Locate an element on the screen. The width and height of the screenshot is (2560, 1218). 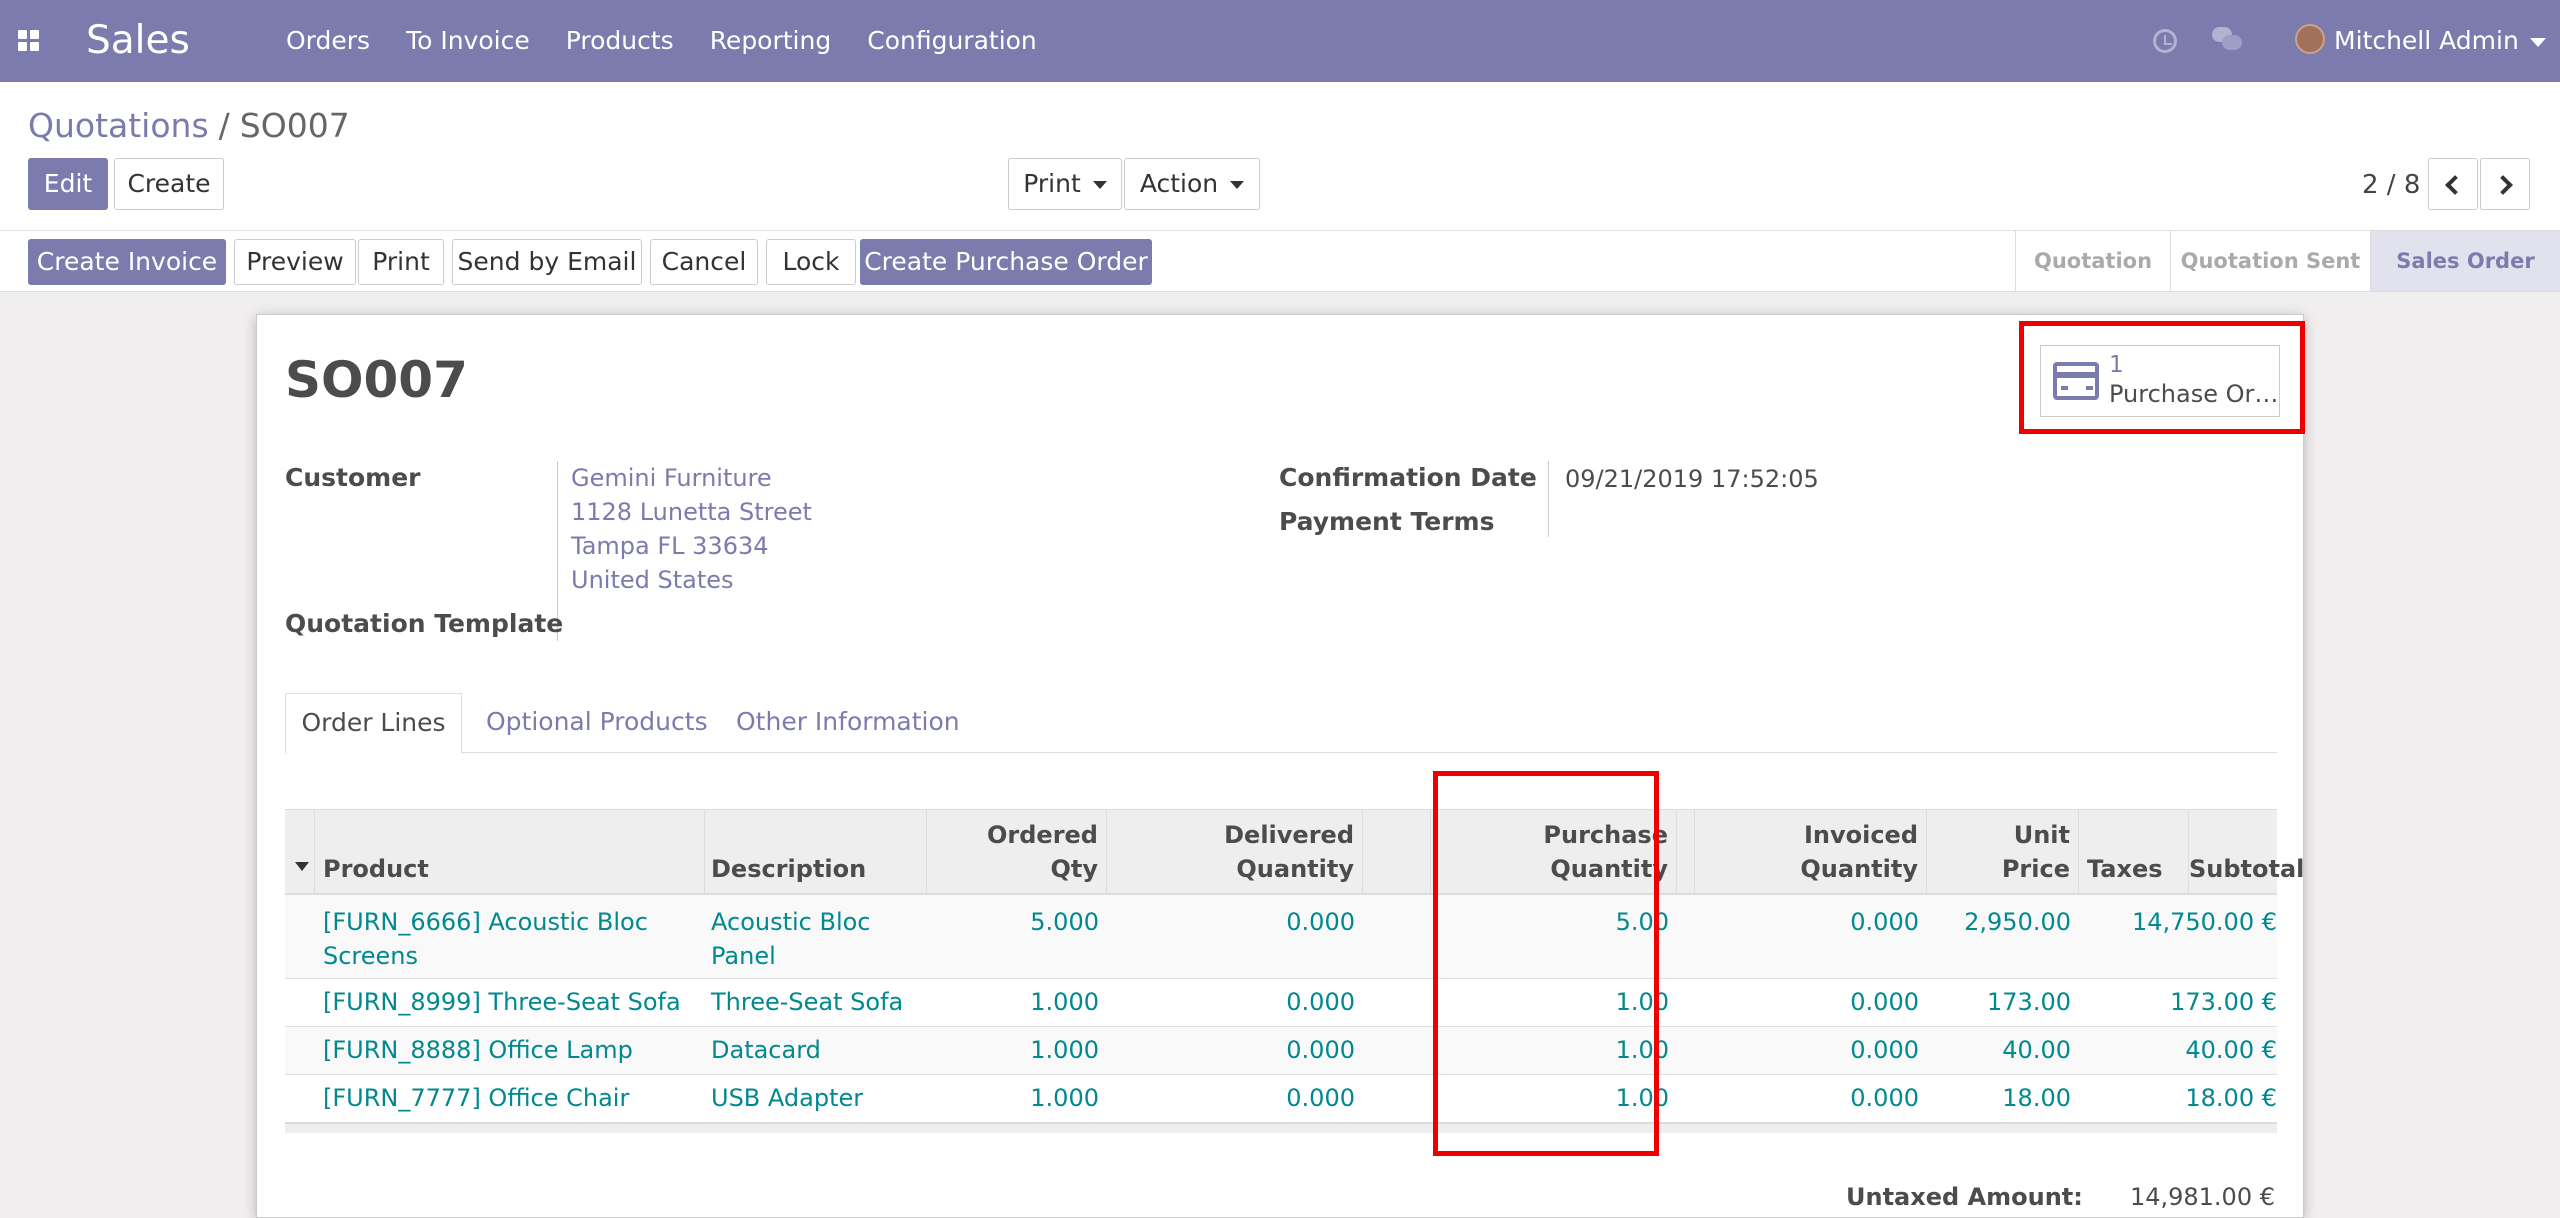
column-toggle is located at coordinates (300, 853).